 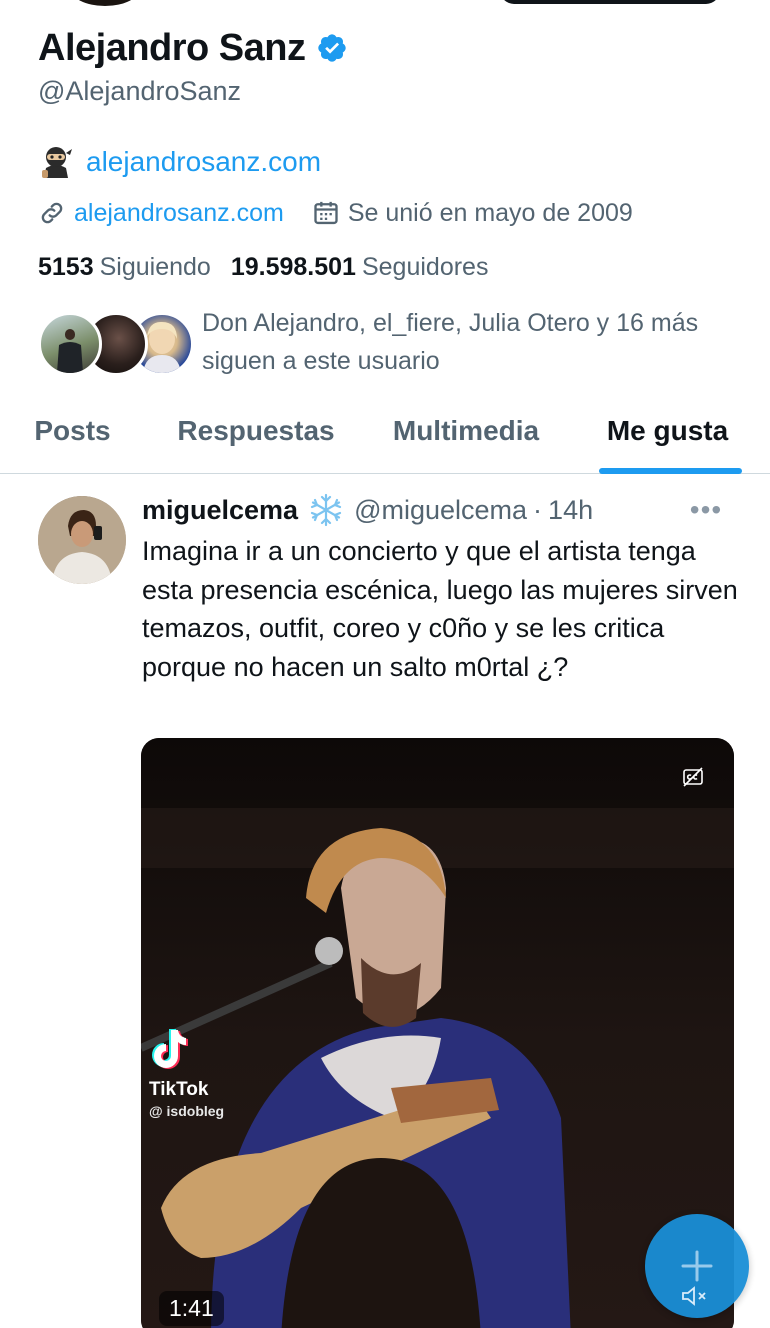 I want to click on tab-likes: Me gusta, so click(x=667, y=433).